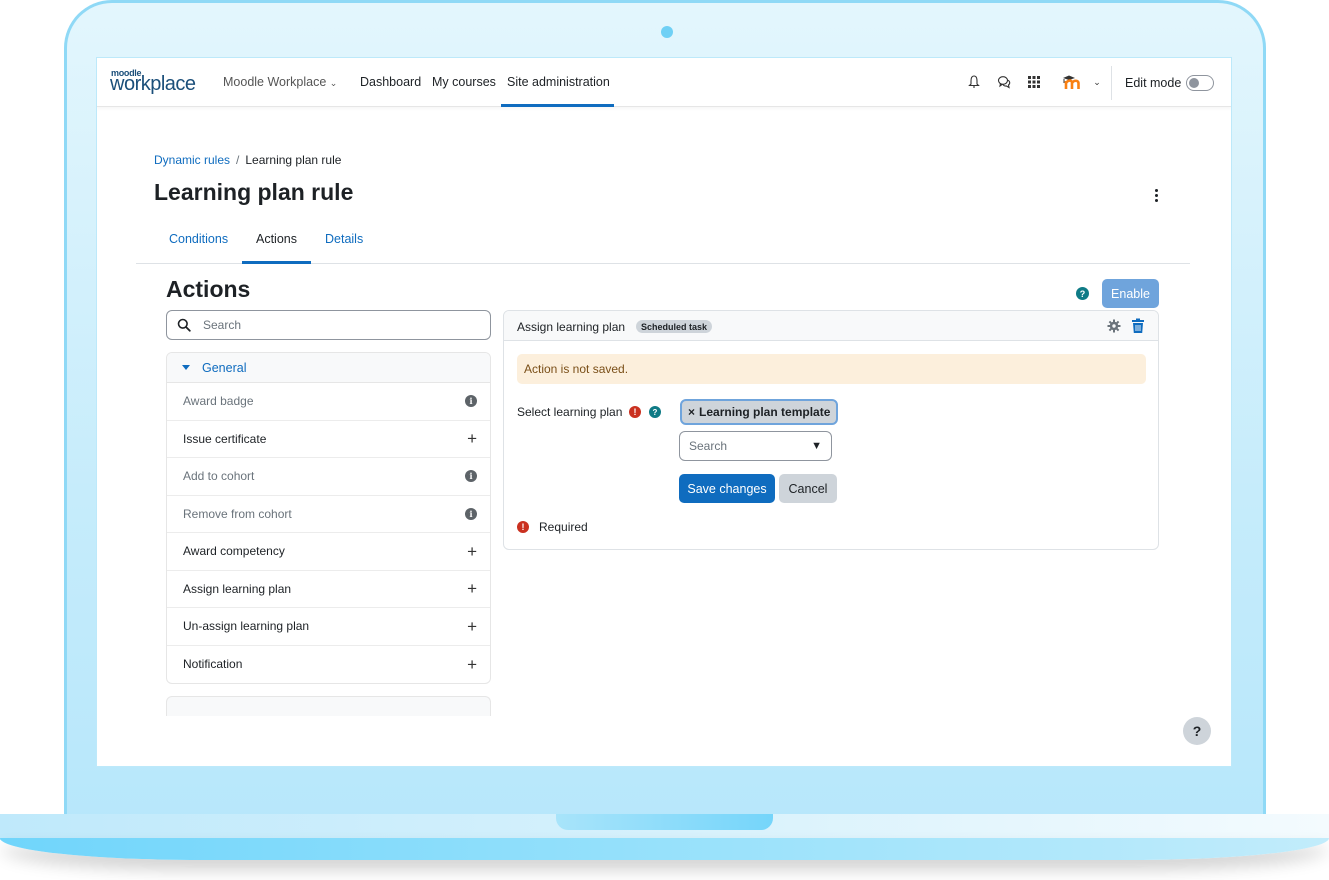 The height and width of the screenshot is (880, 1329). What do you see at coordinates (765, 412) in the screenshot?
I see `chip-label: Learning plan template` at bounding box center [765, 412].